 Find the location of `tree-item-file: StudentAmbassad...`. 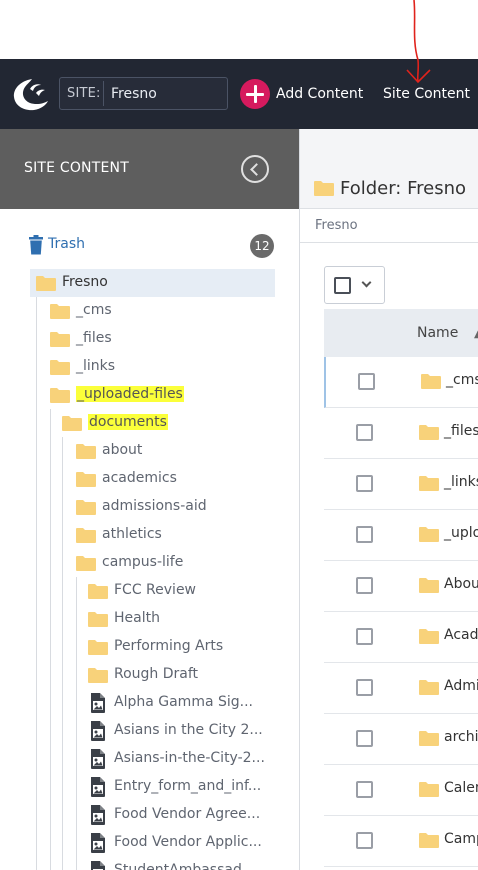

tree-item-file: StudentAmbassad... is located at coordinates (145, 863).